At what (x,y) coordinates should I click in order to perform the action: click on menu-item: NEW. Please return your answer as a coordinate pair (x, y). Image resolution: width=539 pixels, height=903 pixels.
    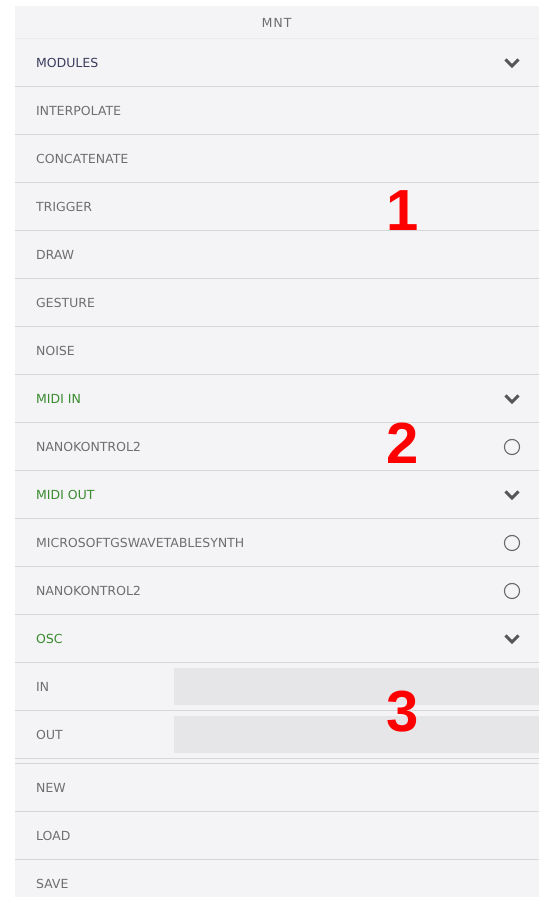
    Looking at the image, I should click on (51, 787).